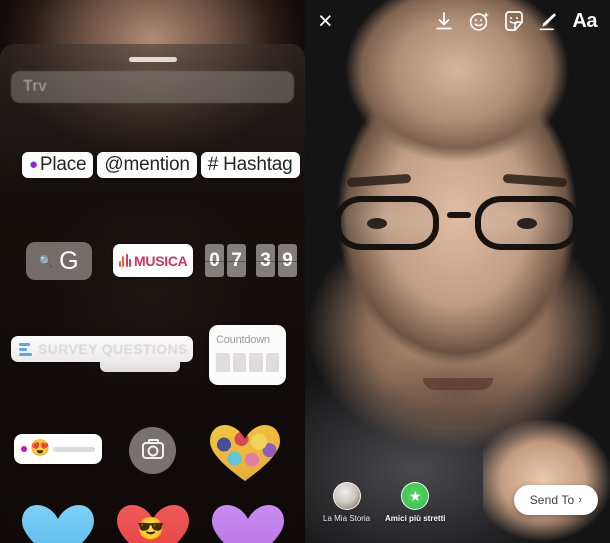 This screenshot has width=610, height=543. What do you see at coordinates (444, 21) in the screenshot?
I see `download-icon` at bounding box center [444, 21].